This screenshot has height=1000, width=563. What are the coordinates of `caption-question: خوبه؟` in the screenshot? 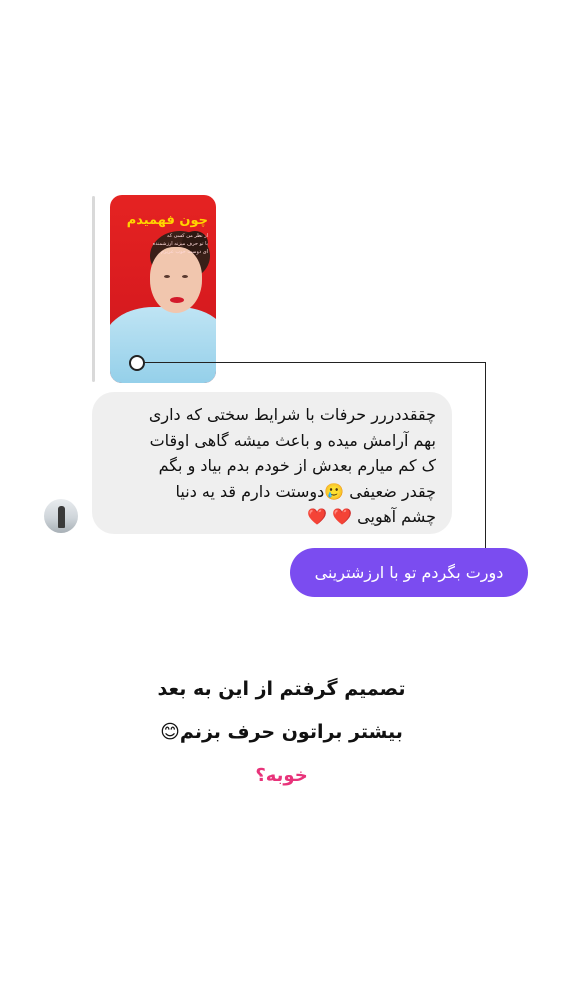 It's located at (281, 775).